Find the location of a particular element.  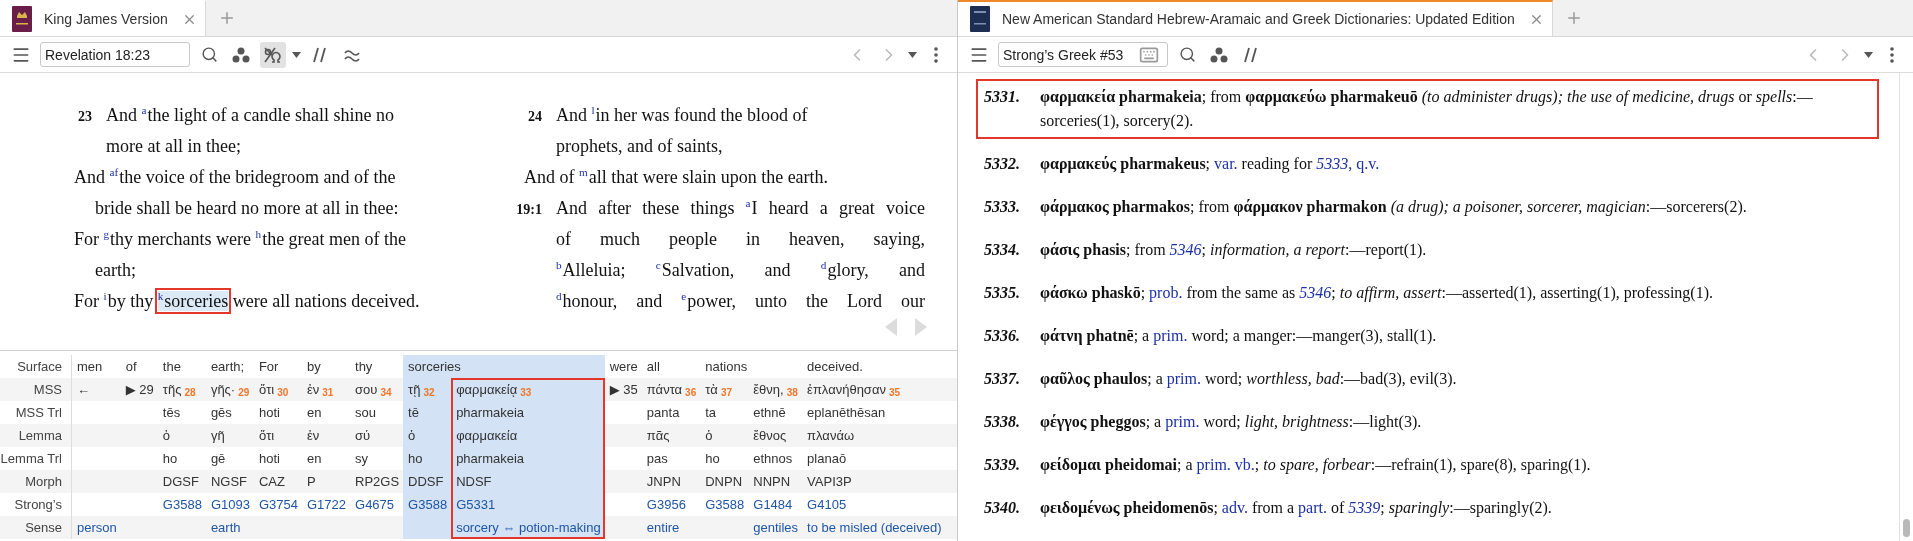

strongs-number-link: G1484 is located at coordinates (773, 504).